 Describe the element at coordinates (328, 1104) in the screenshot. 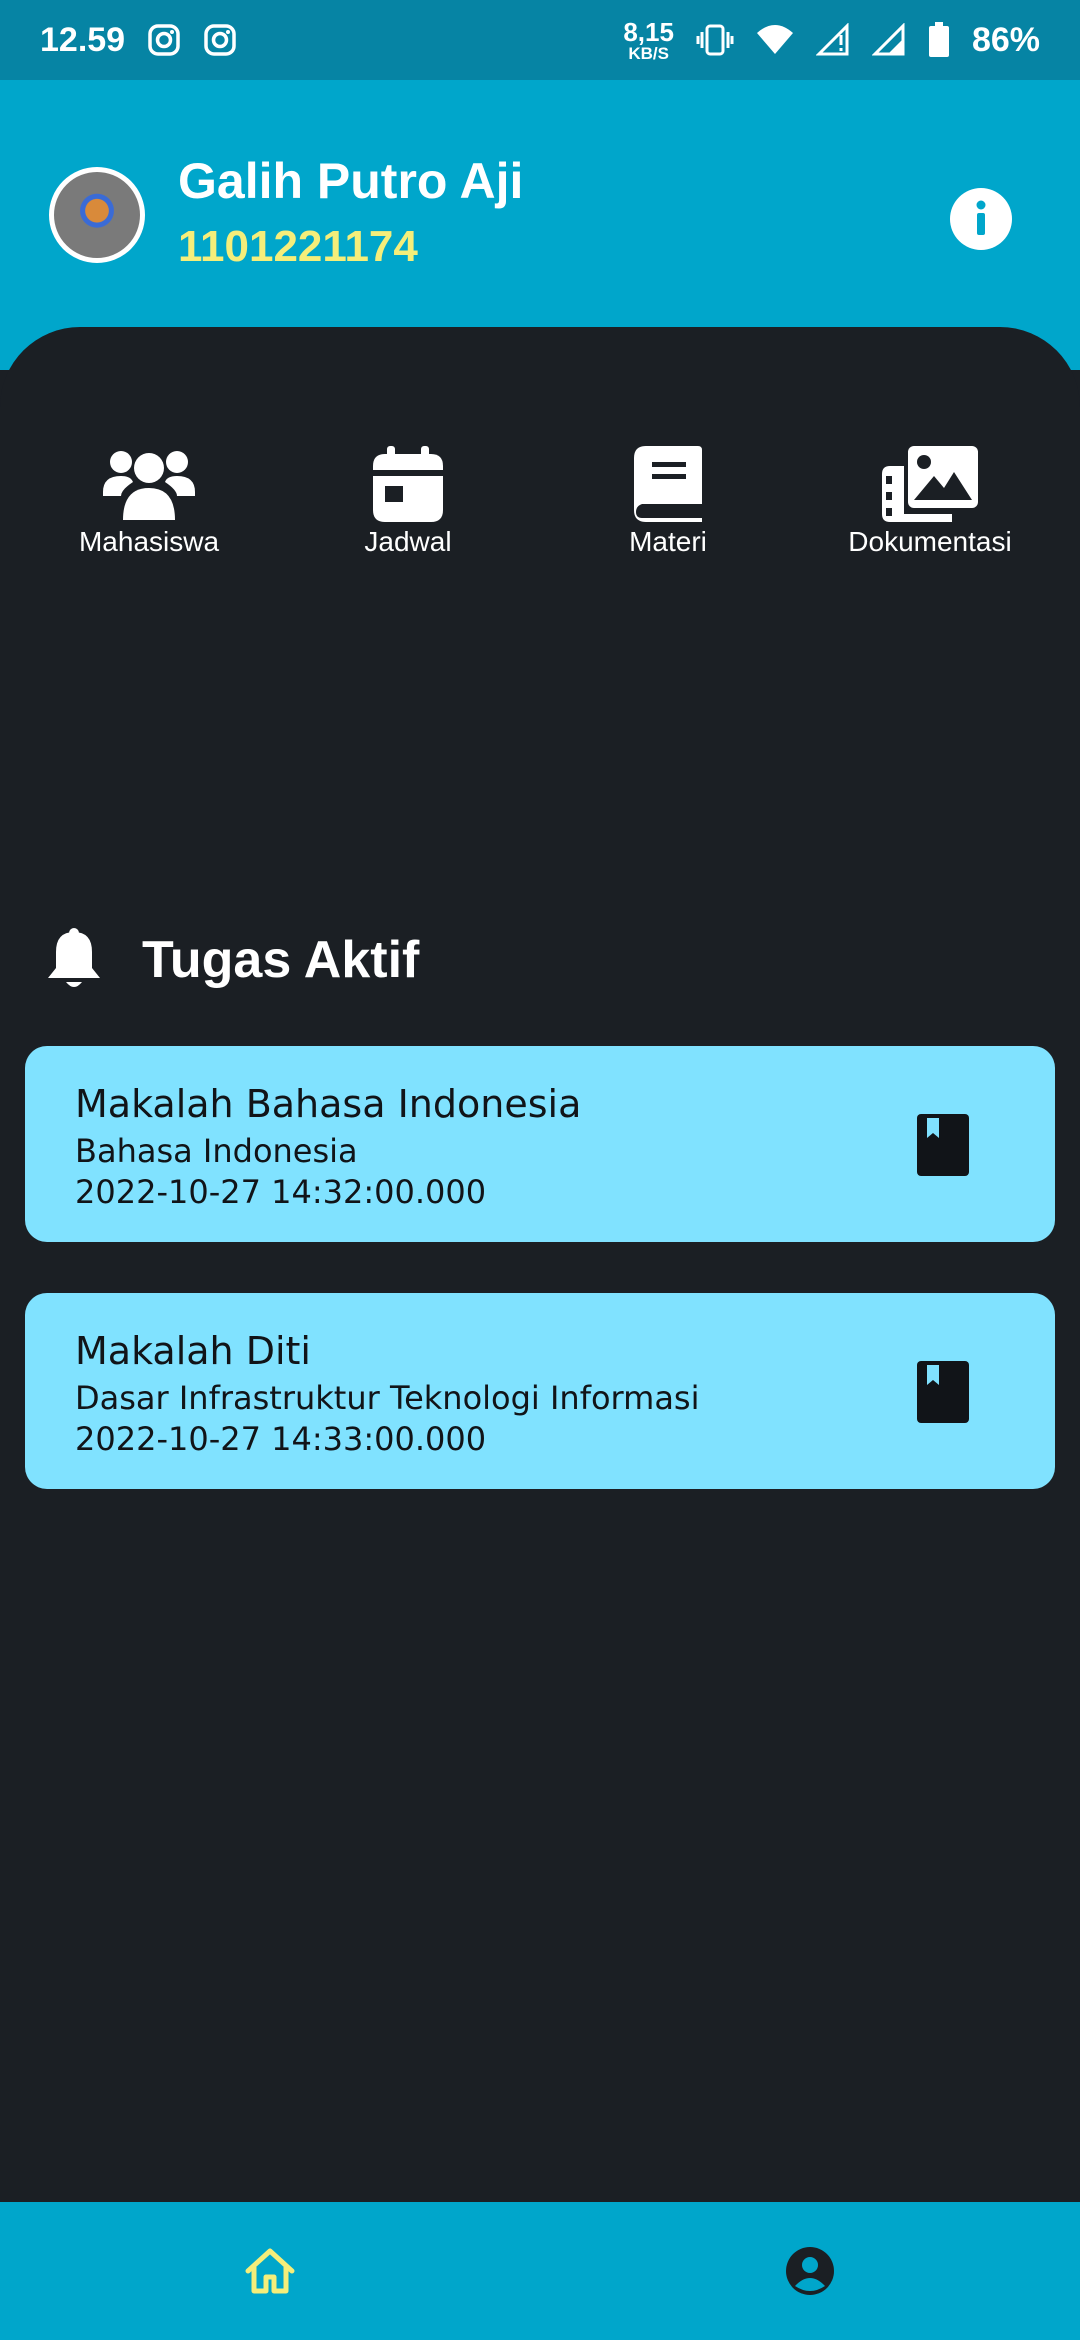

I see `task-title: Makalah Bahasa Indonesia` at that location.